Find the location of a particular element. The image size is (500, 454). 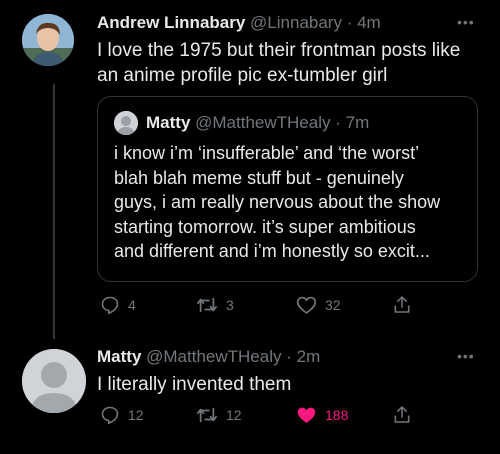

reply-button: 4 is located at coordinates (118, 305).